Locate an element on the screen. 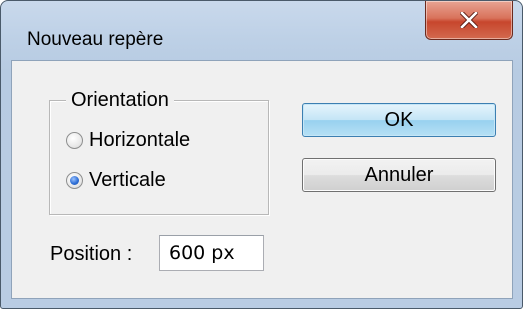 Image resolution: width=523 pixels, height=309 pixels. radio-horizontale: Horizontale is located at coordinates (128, 140).